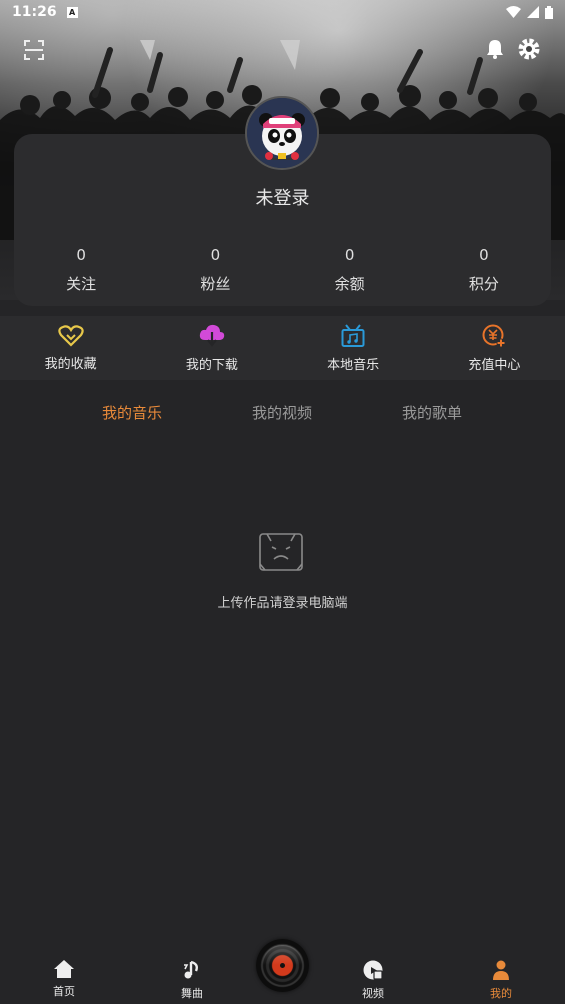  What do you see at coordinates (70, 348) in the screenshot?
I see `favorites-button: 我的收藏` at bounding box center [70, 348].